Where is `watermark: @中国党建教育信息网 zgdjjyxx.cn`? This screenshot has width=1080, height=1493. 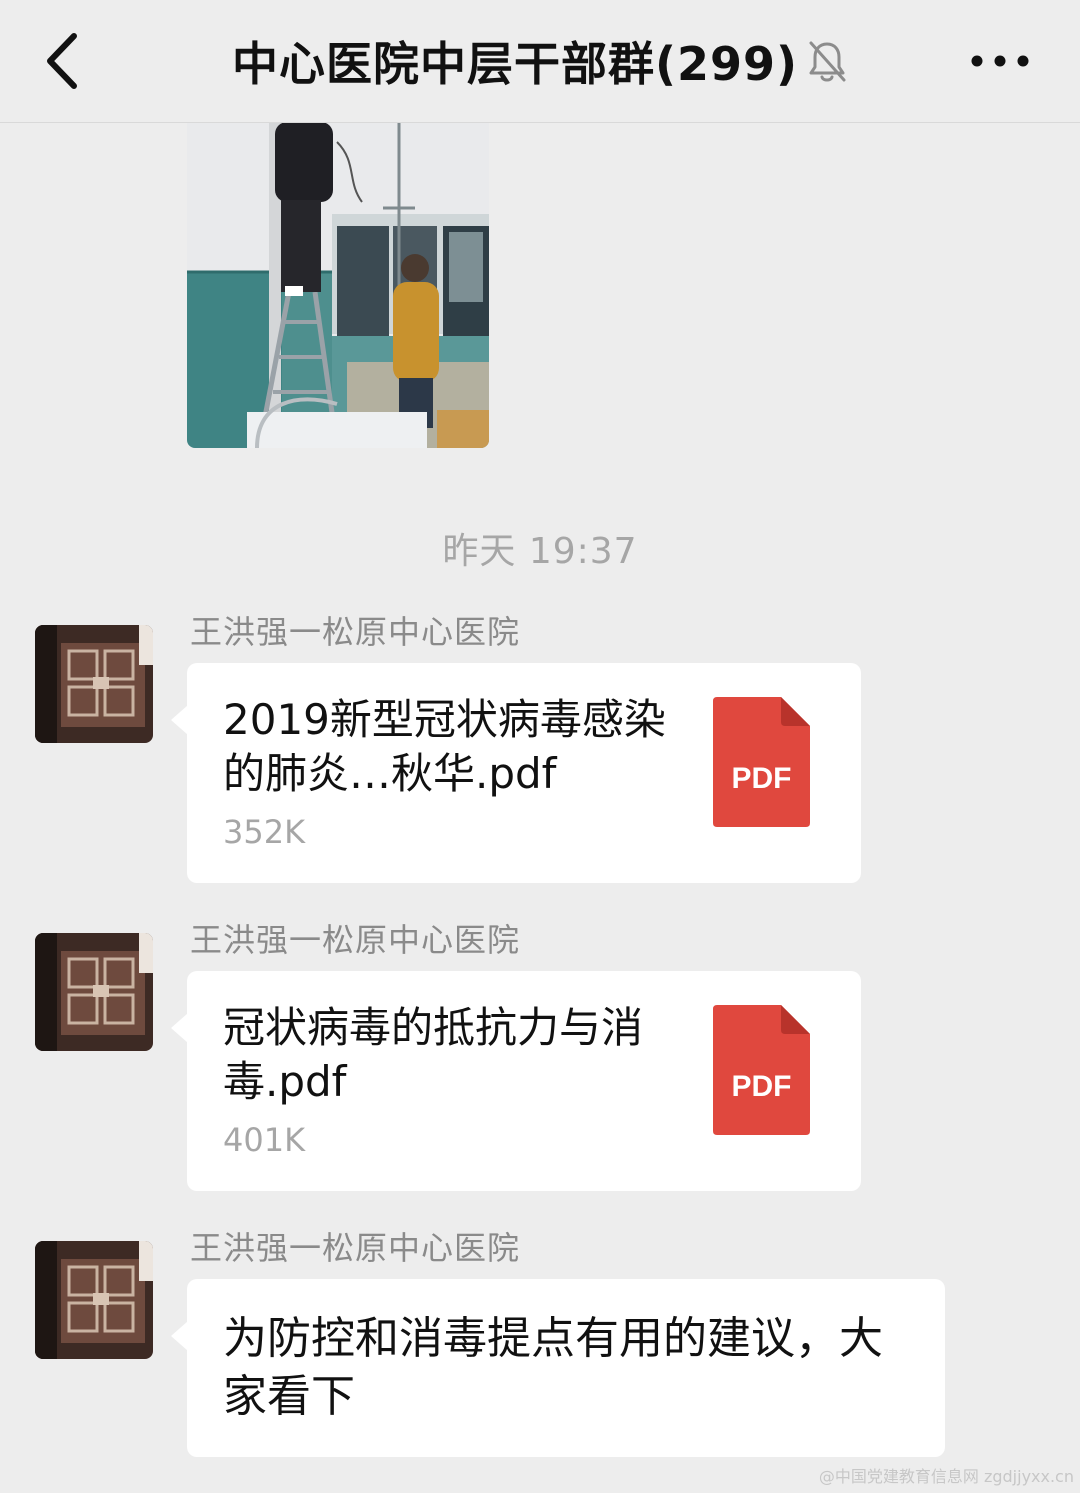
watermark: @中国党建教育信息网 zgdjjyxx.cn is located at coordinates (946, 1476).